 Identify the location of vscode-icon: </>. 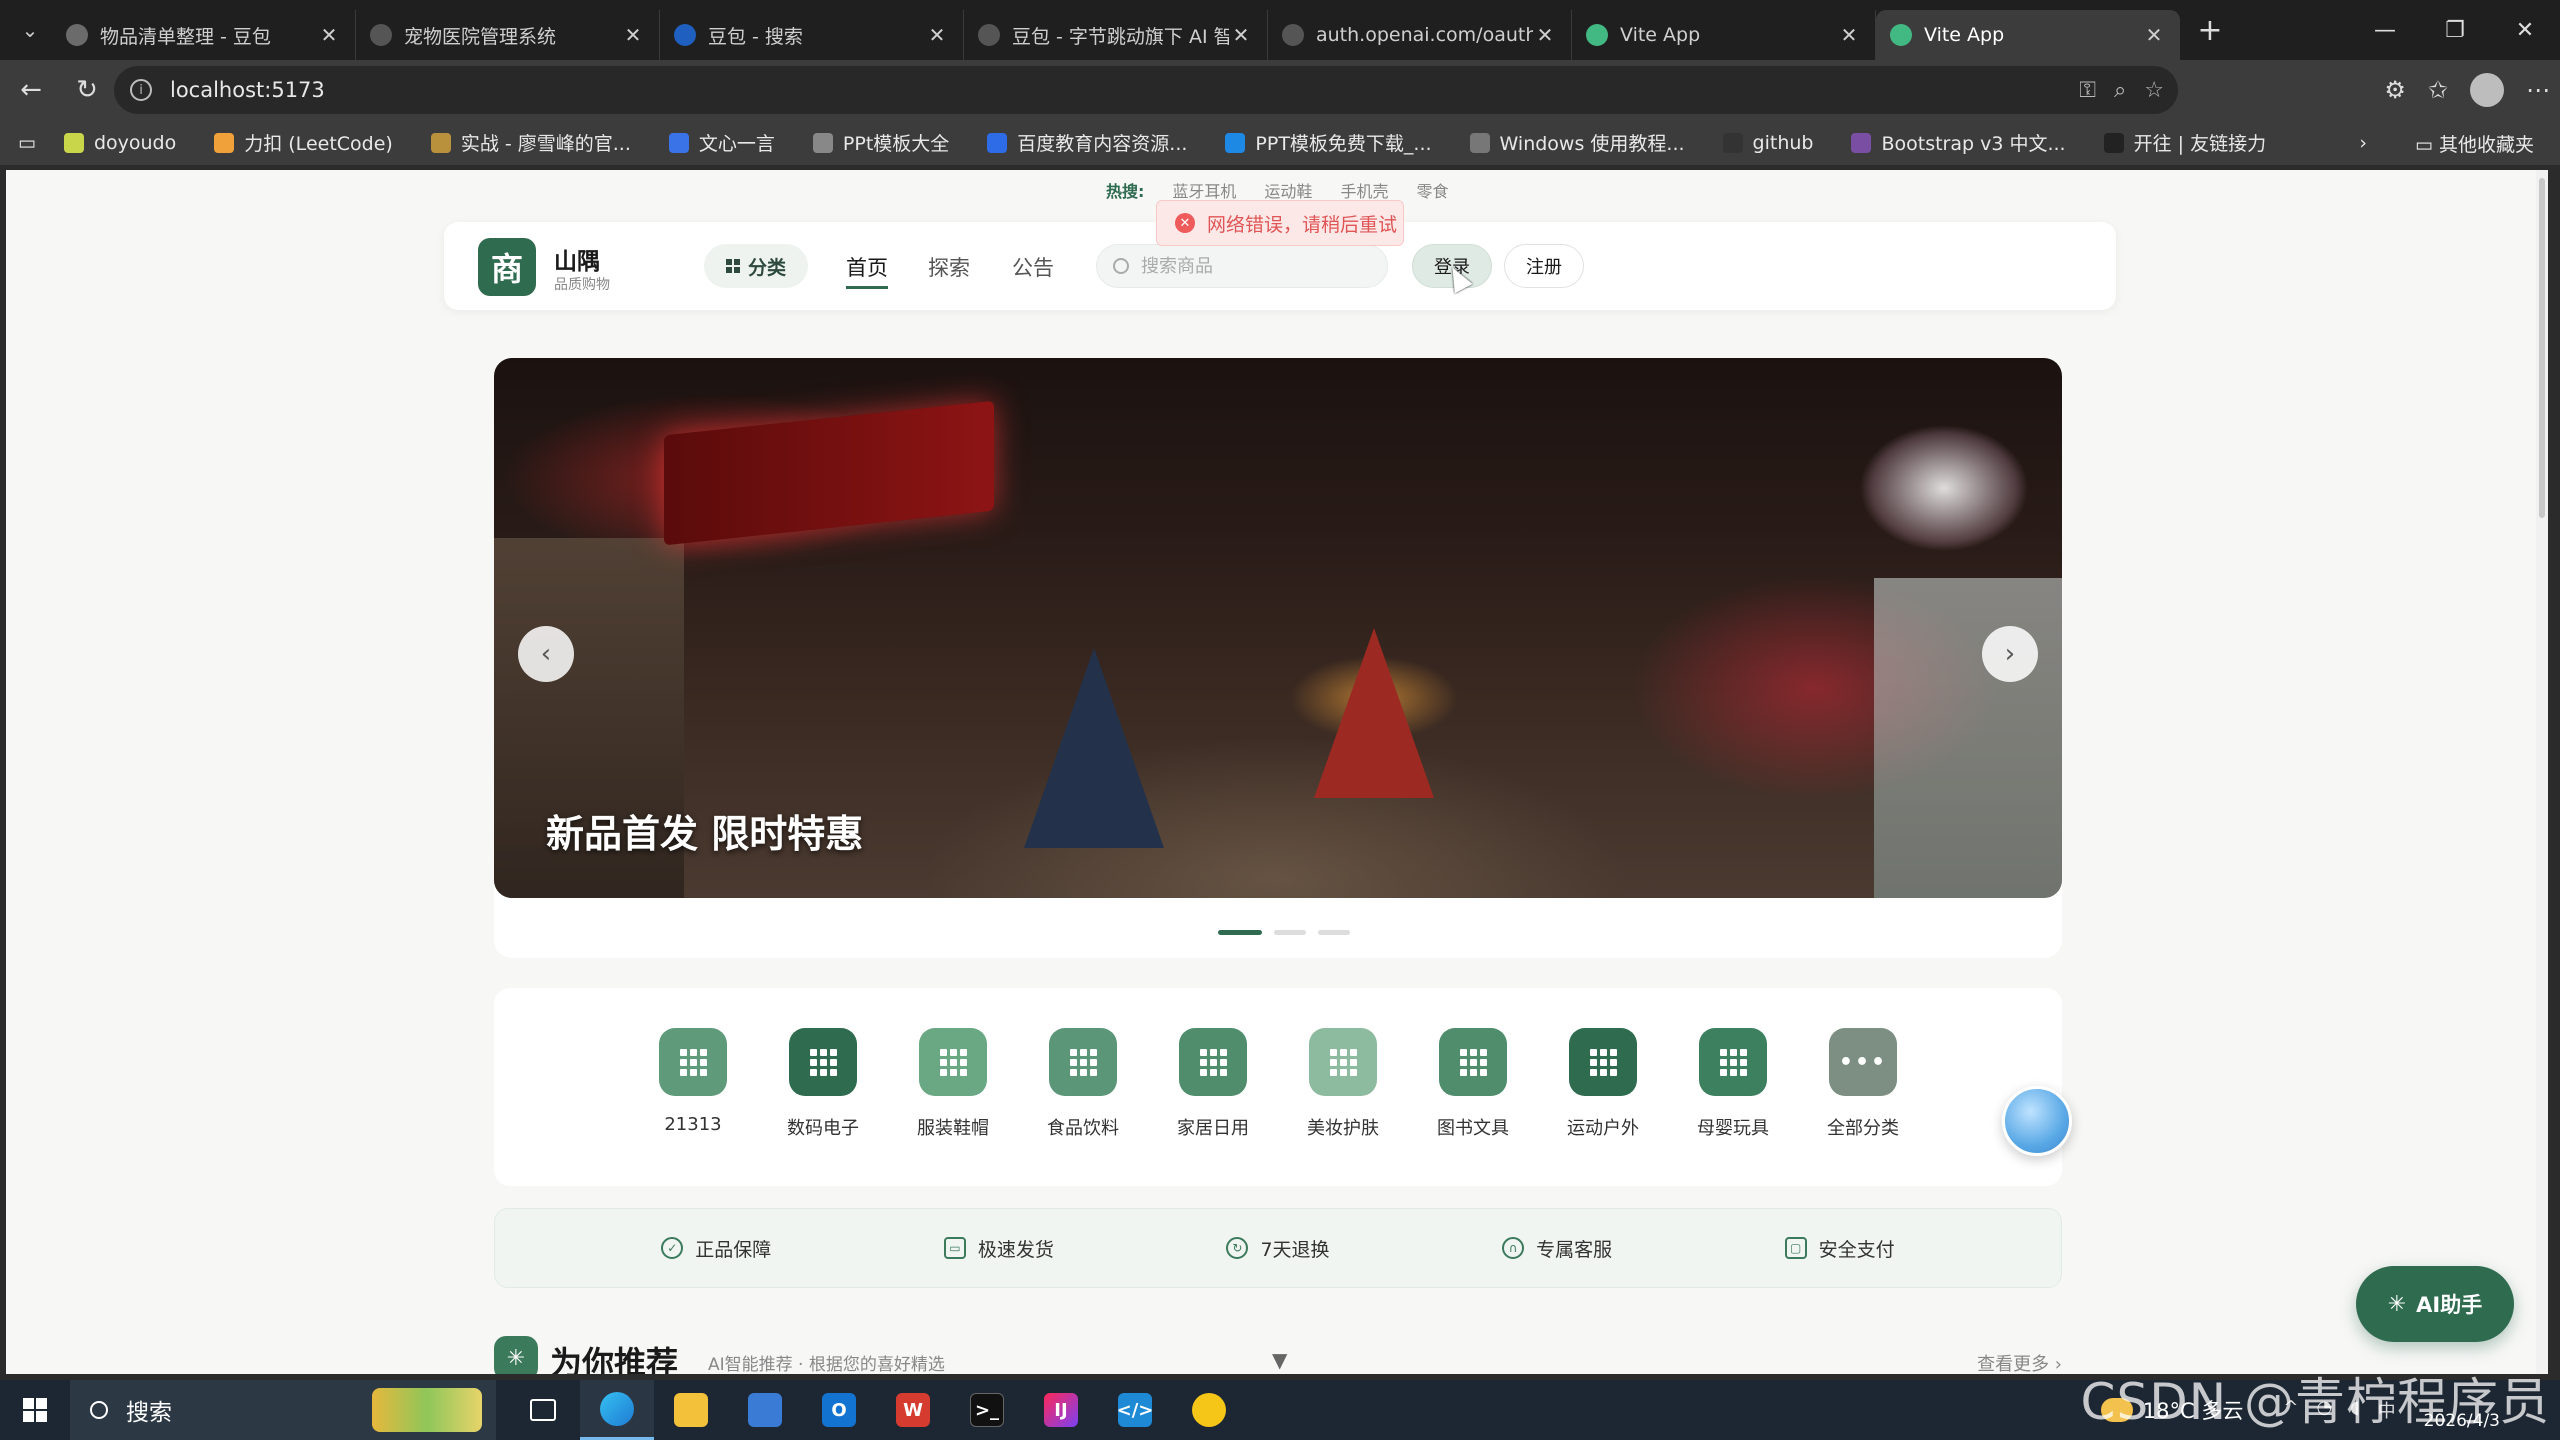
(1135, 1410).